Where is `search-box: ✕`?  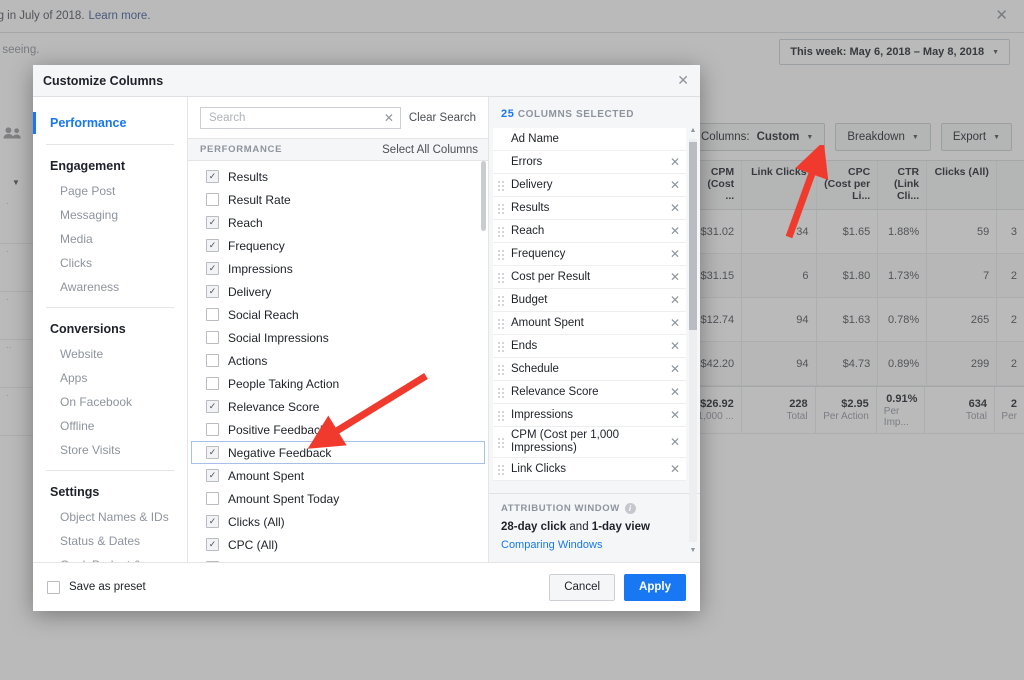
search-box: ✕ is located at coordinates (300, 118).